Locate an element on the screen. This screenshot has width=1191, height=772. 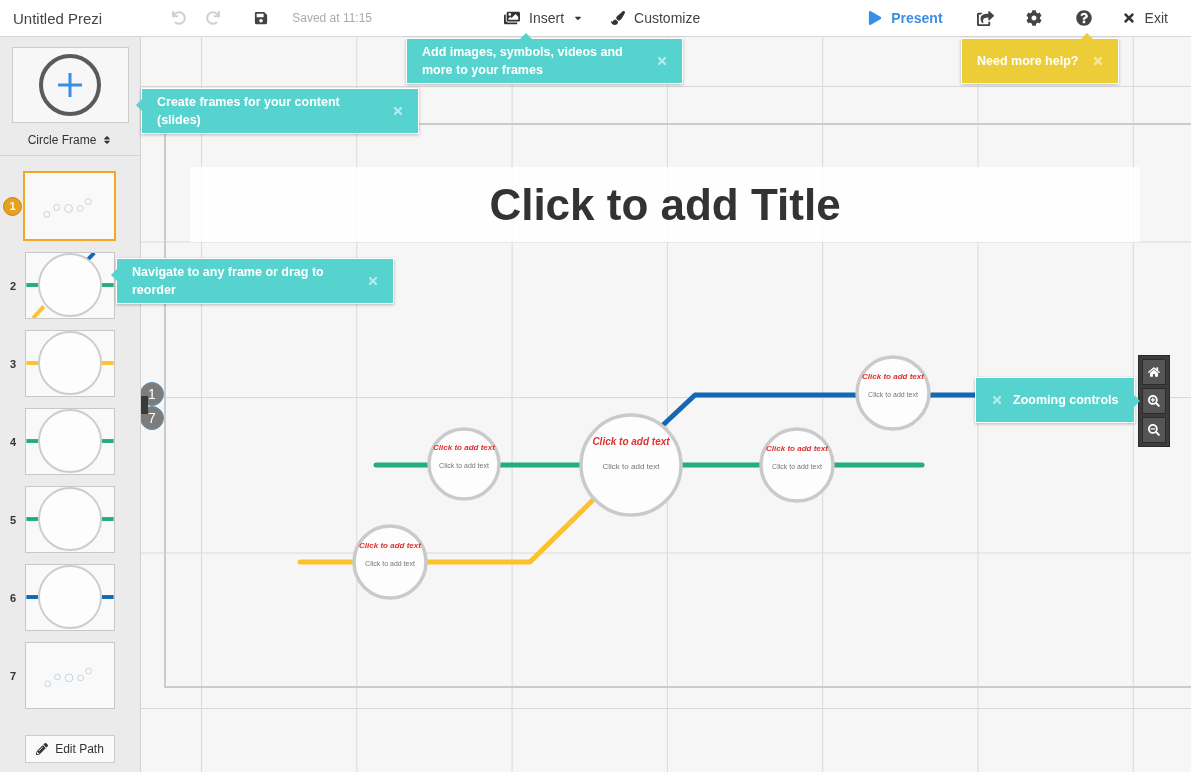
frame-number: 5 is located at coordinates (13, 519).